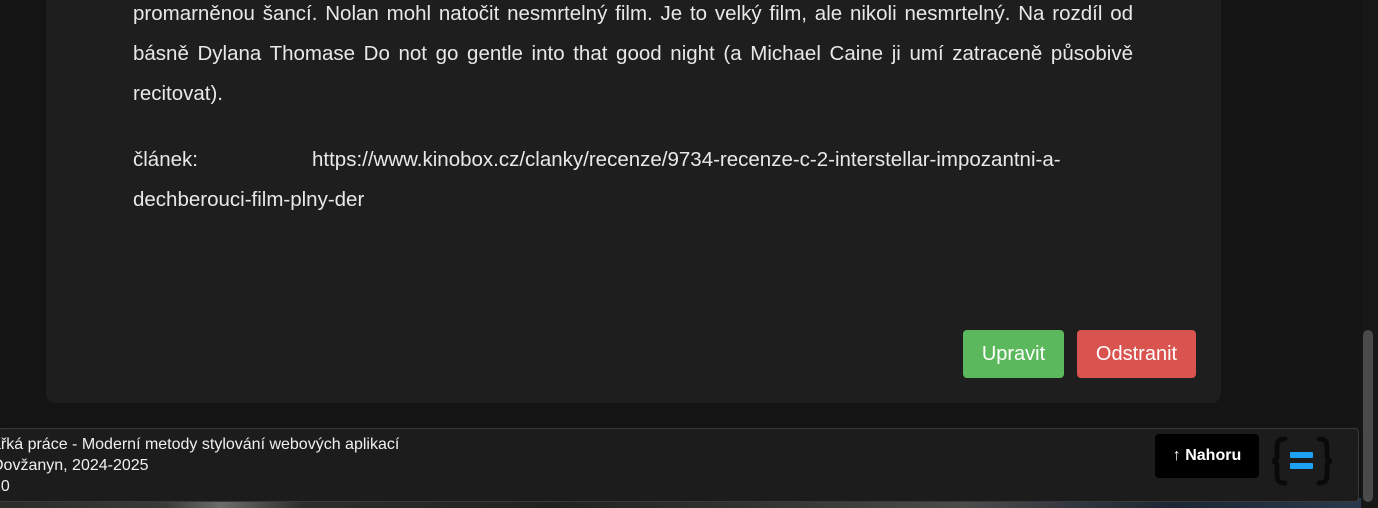 This screenshot has height=508, width=1378. I want to click on edit-button: Upravit, so click(1013, 354).